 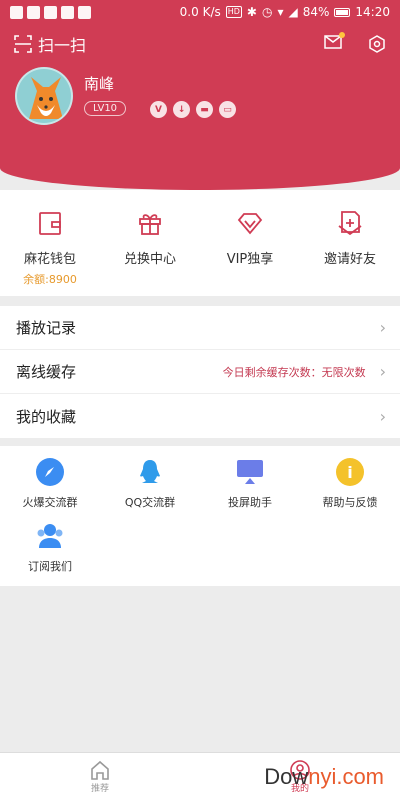 What do you see at coordinates (267, 12) in the screenshot?
I see `alarm-icon: ◷` at bounding box center [267, 12].